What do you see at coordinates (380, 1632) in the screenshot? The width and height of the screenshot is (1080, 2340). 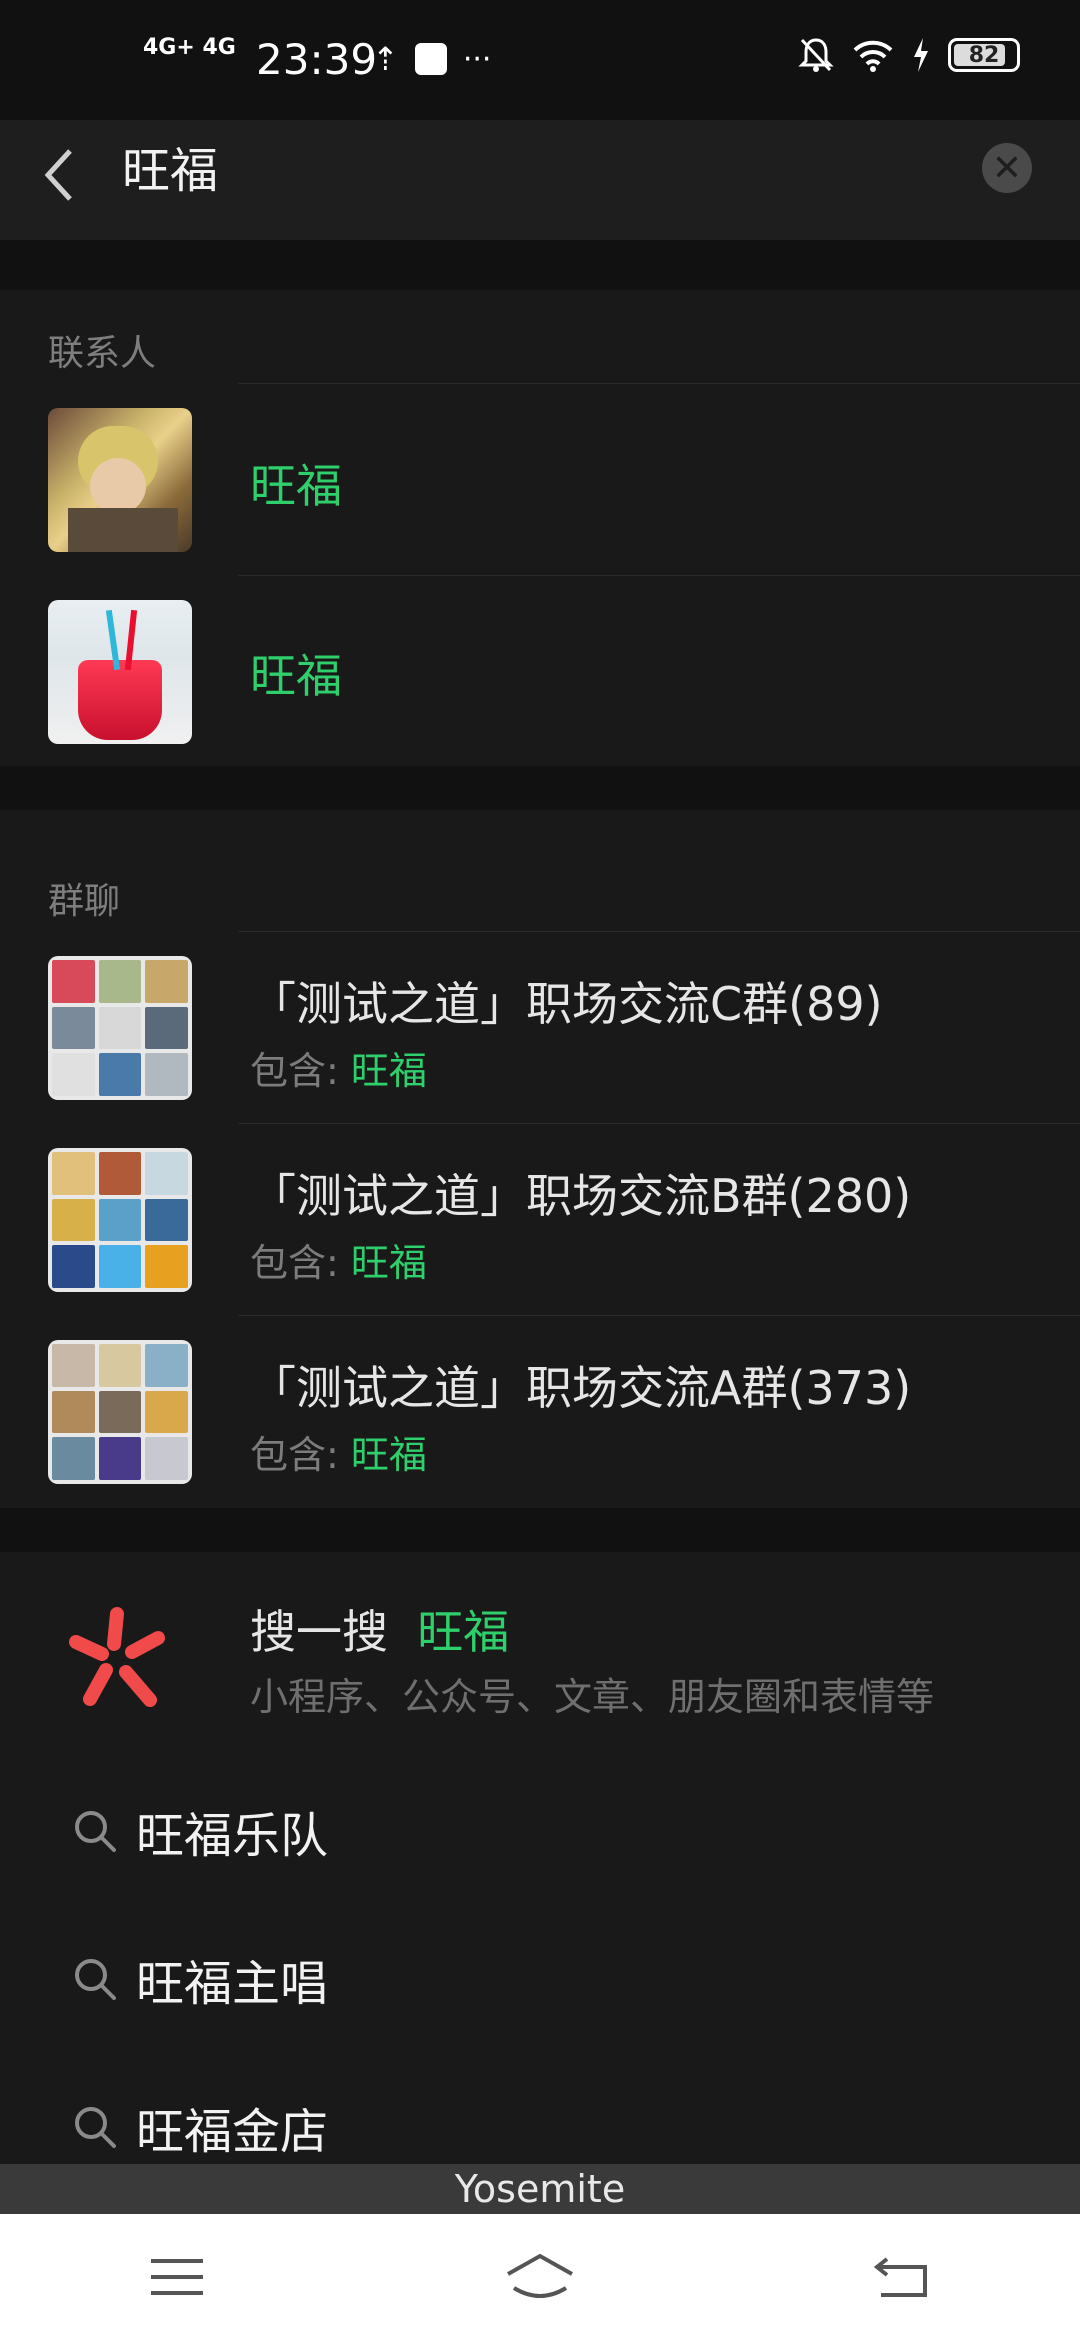 I see `search-one-title: 搜一搜 旺福` at bounding box center [380, 1632].